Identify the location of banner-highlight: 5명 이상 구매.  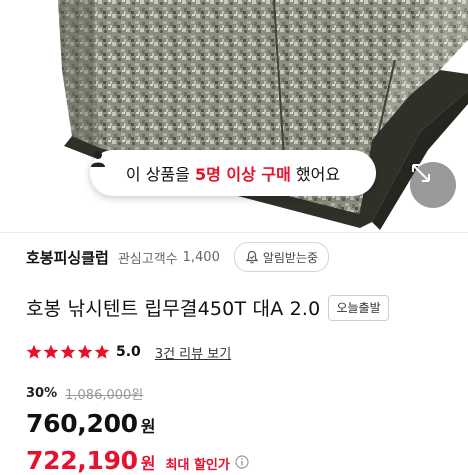
(242, 174).